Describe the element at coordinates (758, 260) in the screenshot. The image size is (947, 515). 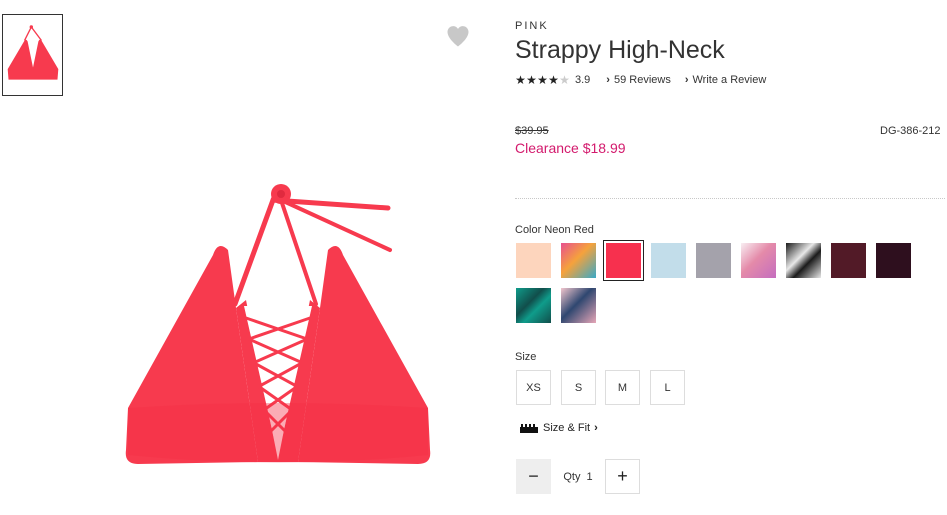
I see `color-swatch-floral-print` at that location.